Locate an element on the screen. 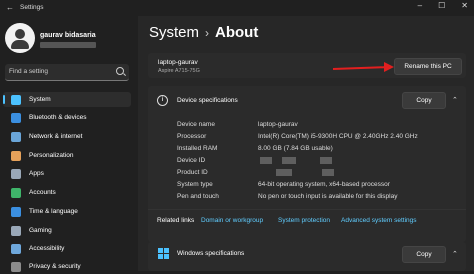 This screenshot has width=474, height=274. device-name: laptop-gaurav is located at coordinates (178, 62).